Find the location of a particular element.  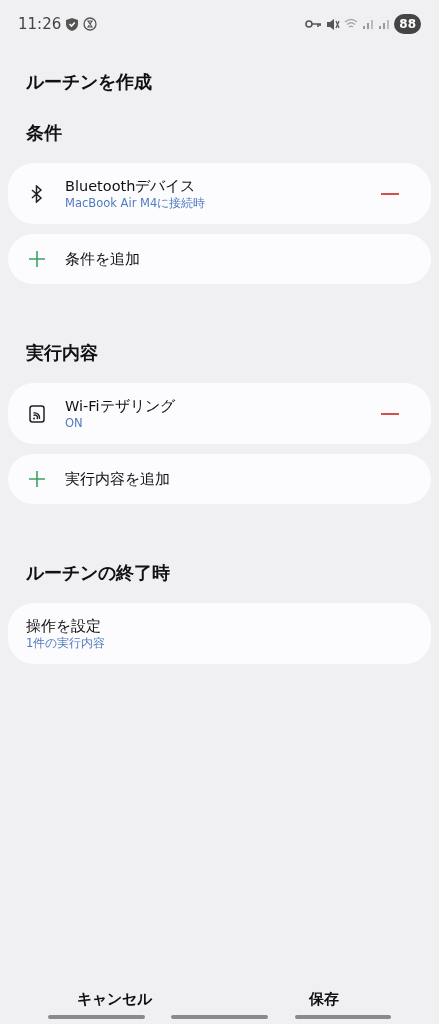

save-button: 保存 is located at coordinates (324, 999).